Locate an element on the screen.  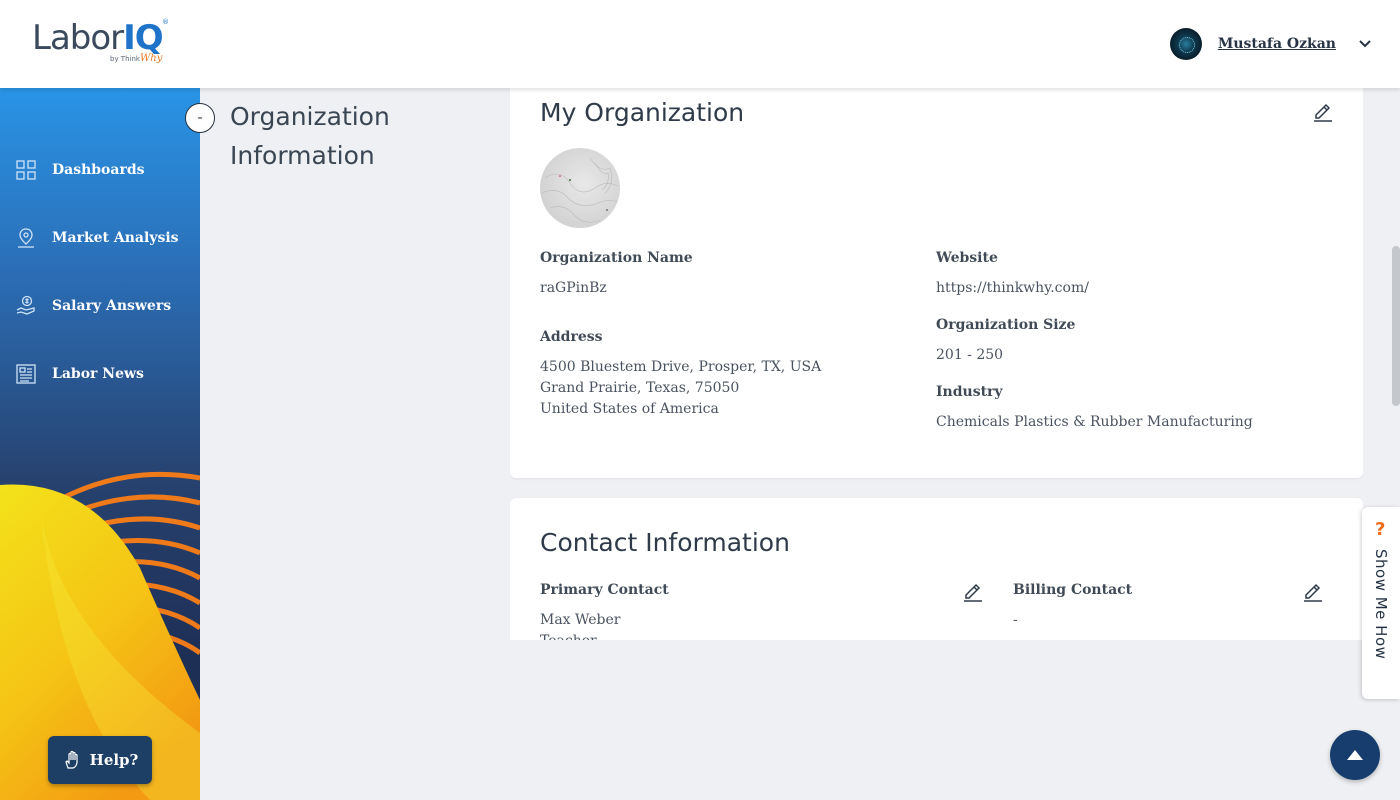
organization-logo is located at coordinates (580, 188).